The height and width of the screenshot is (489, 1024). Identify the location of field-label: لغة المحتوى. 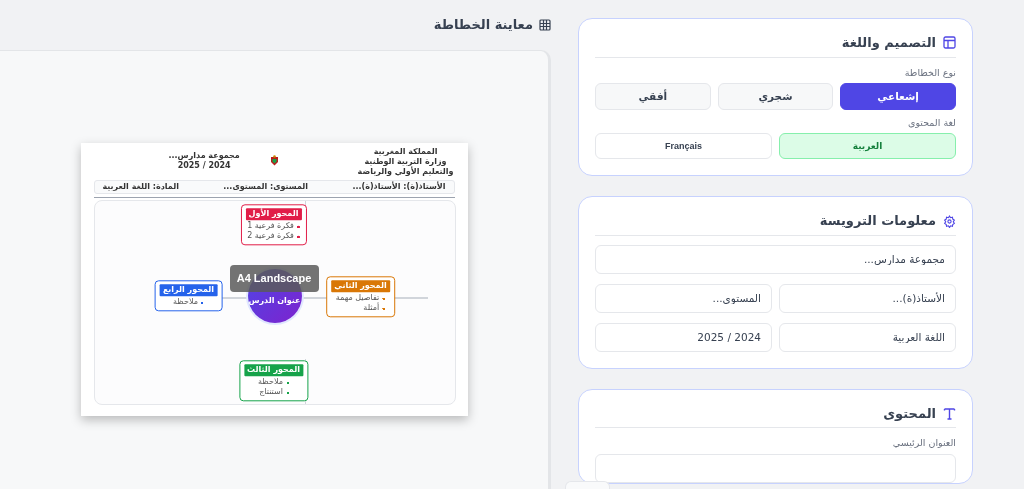
(931, 123).